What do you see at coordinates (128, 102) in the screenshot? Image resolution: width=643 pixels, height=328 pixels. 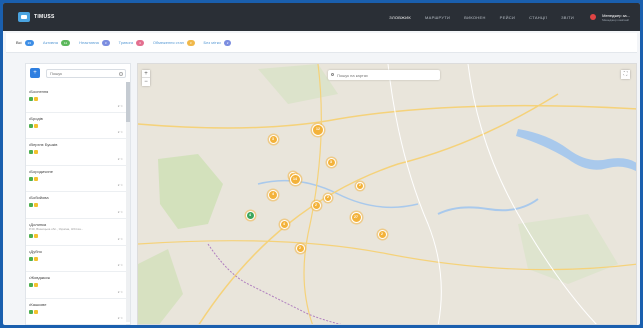 I see `scroll-thumb` at bounding box center [128, 102].